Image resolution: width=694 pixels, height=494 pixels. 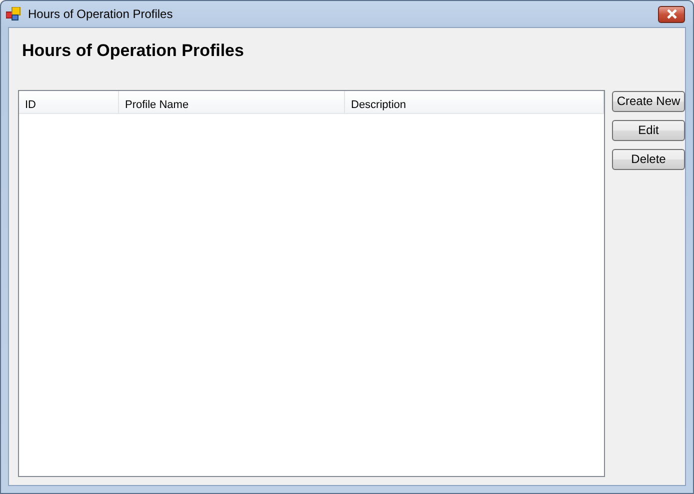 I want to click on column-header: ID, so click(x=69, y=101).